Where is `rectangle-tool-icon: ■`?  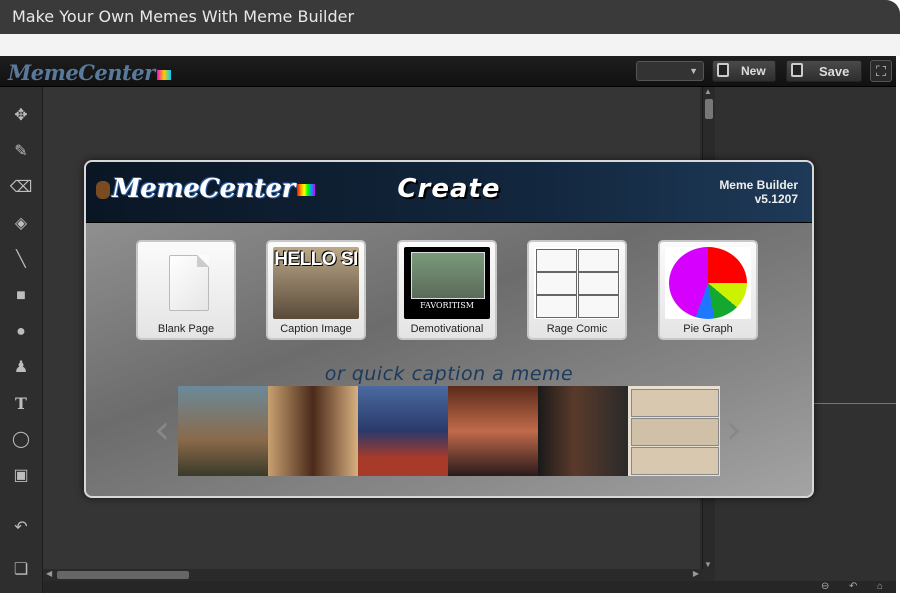
rectangle-tool-icon: ■ is located at coordinates (21, 296).